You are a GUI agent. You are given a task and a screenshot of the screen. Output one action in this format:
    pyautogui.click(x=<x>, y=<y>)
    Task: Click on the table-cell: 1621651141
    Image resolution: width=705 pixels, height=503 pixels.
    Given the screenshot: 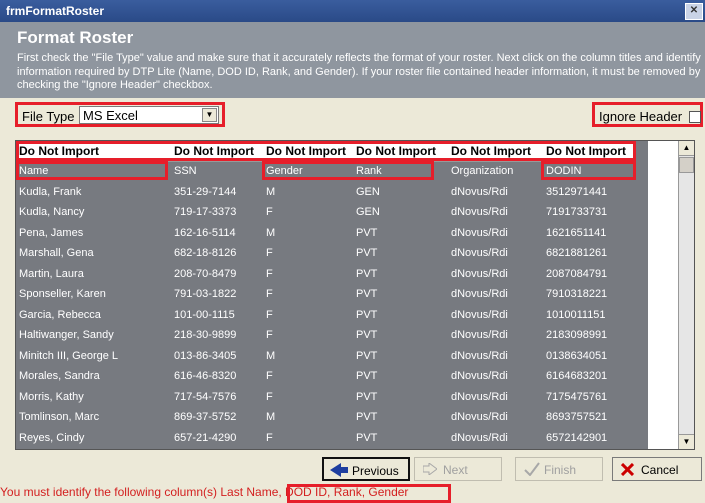 What is the action you would take?
    pyautogui.click(x=576, y=232)
    